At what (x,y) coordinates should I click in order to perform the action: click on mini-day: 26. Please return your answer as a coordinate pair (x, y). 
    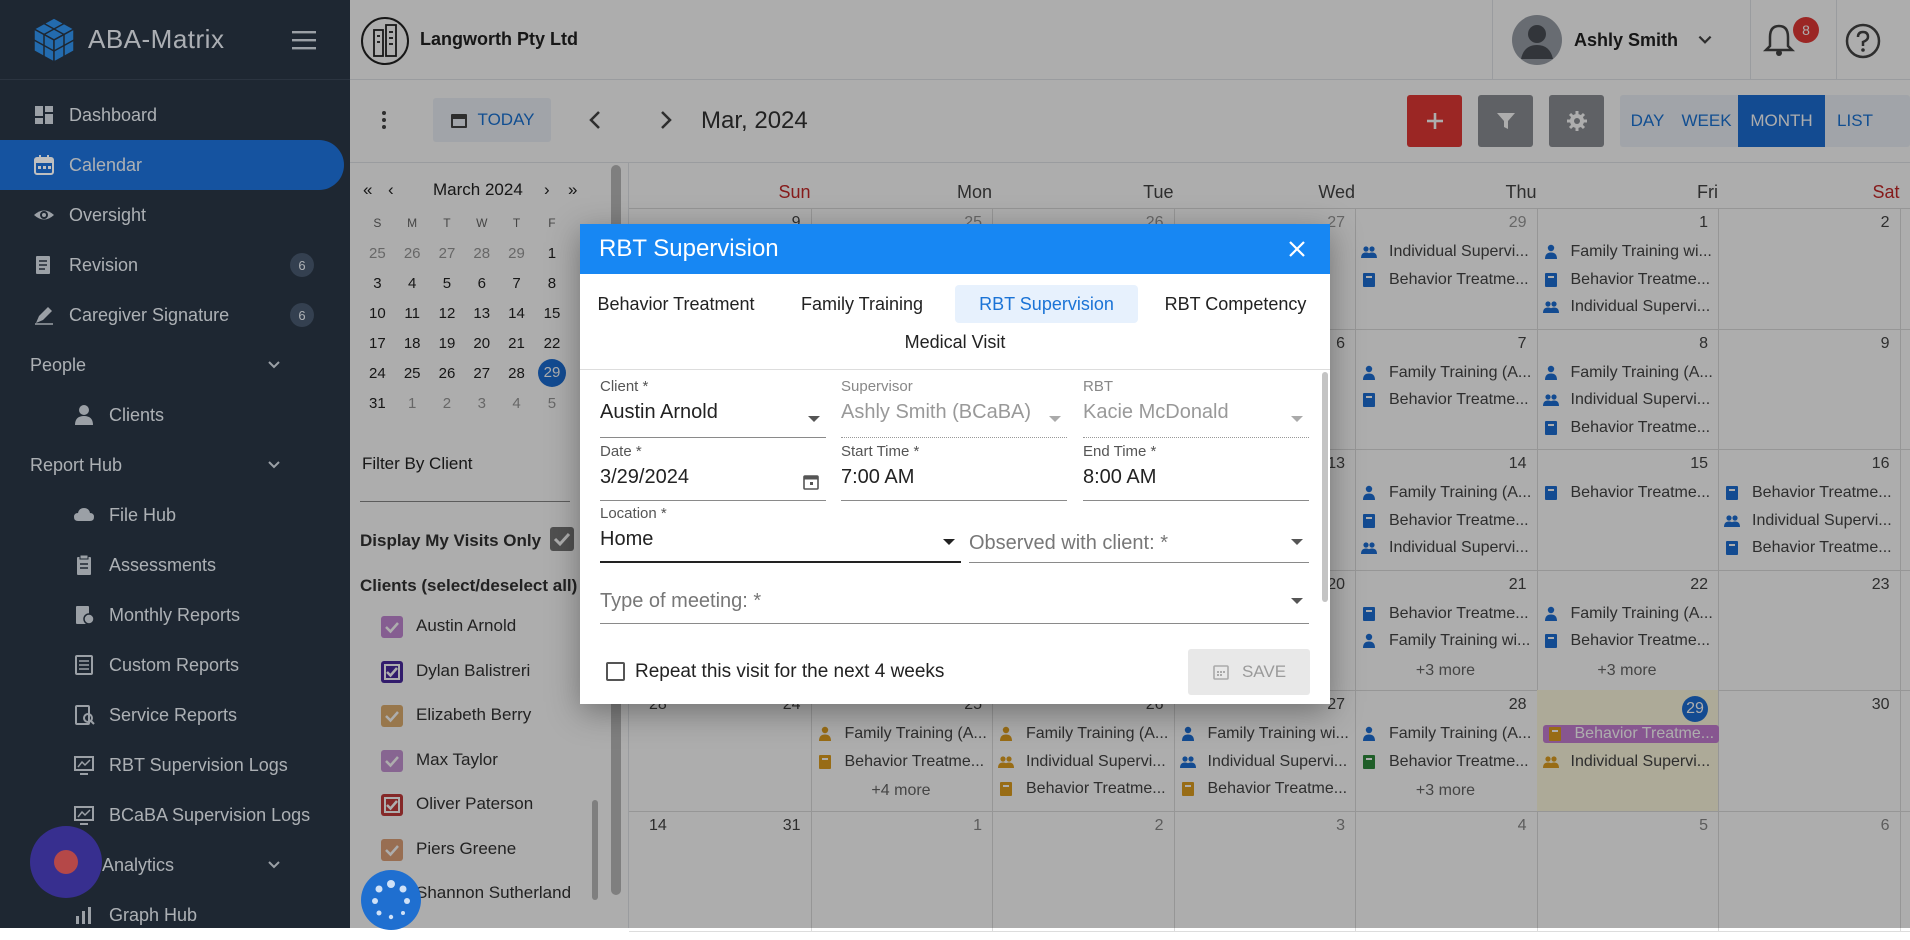
    Looking at the image, I should click on (447, 373).